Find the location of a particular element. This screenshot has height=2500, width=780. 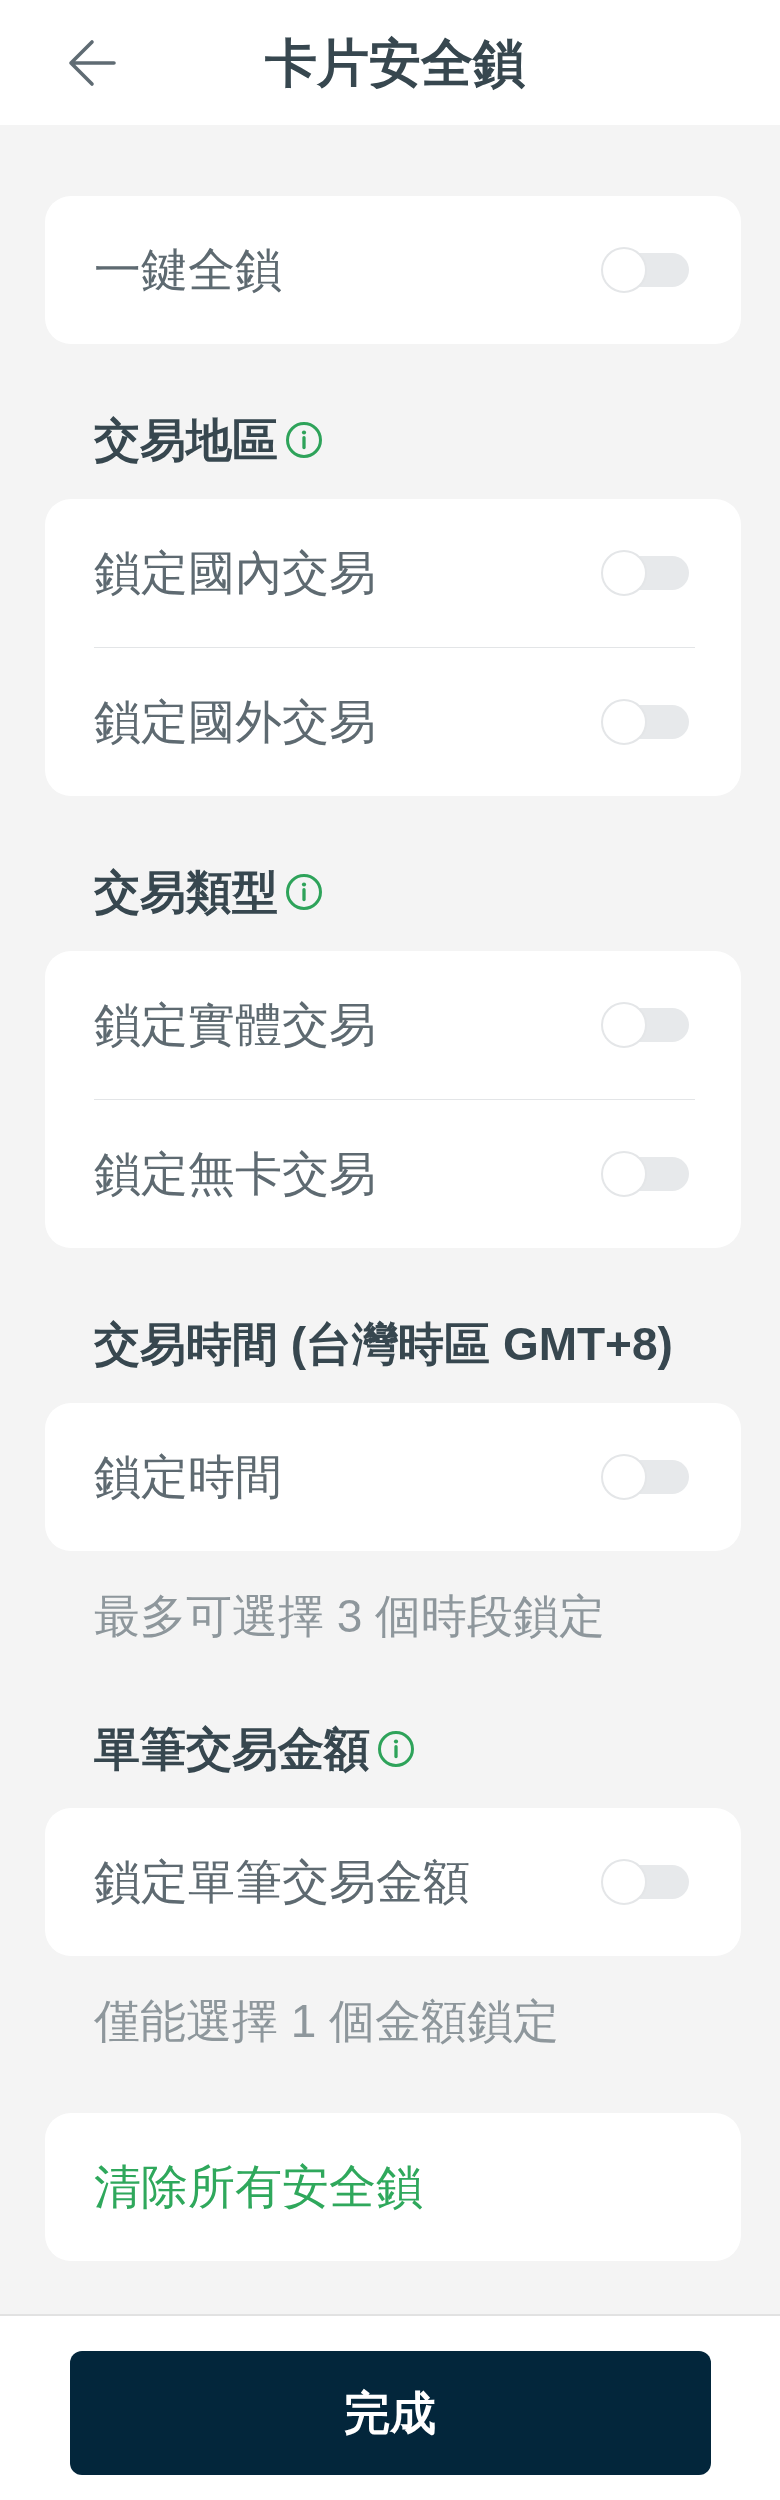

section-heading: 交易地區 is located at coordinates (186, 440).